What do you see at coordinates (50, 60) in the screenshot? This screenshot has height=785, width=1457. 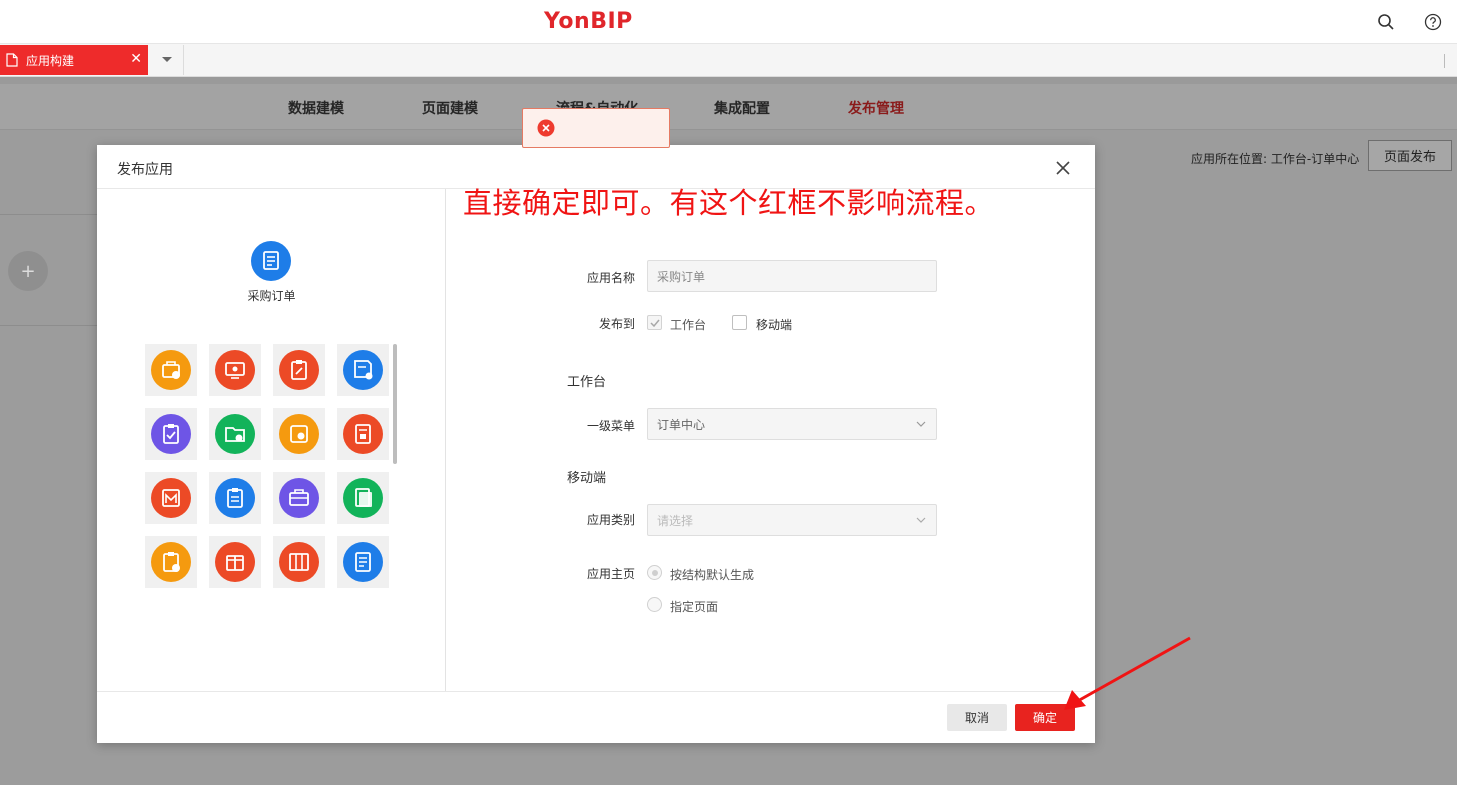 I see `tab-label: 应用构建` at bounding box center [50, 60].